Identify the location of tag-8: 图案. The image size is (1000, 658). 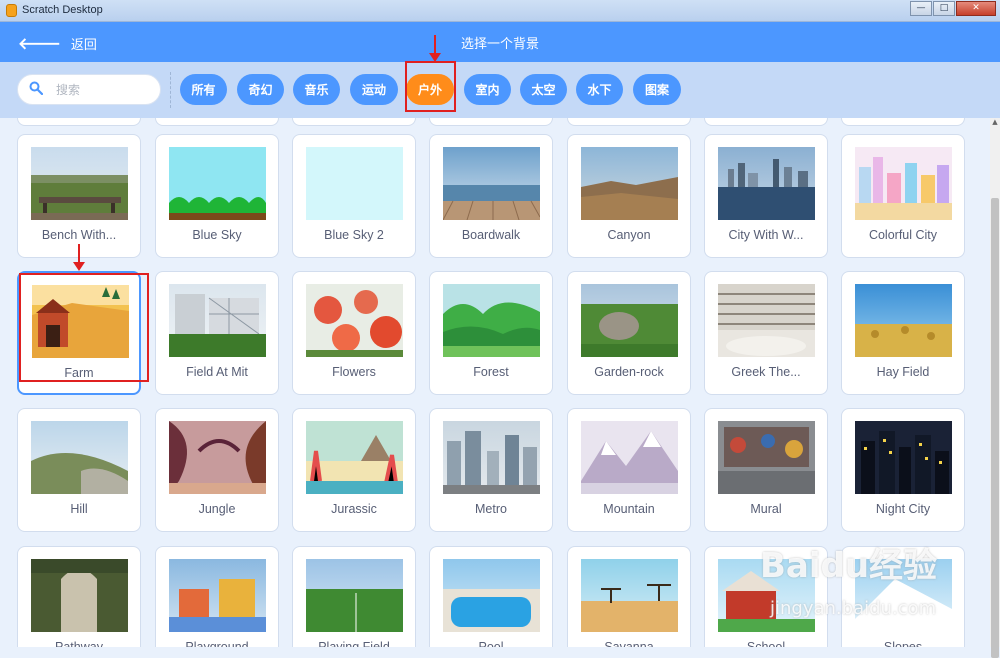
(657, 89).